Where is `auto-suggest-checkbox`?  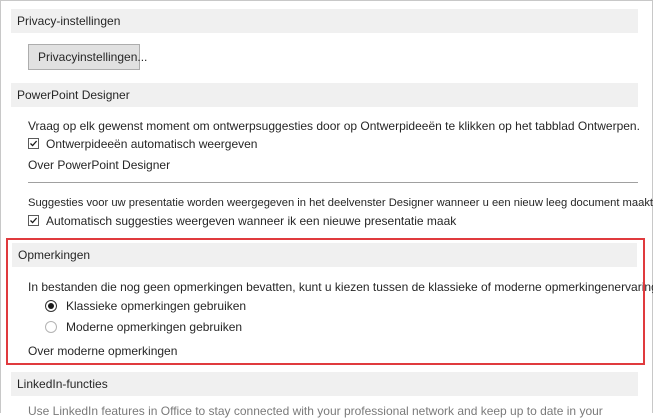
auto-suggest-checkbox is located at coordinates (33, 220).